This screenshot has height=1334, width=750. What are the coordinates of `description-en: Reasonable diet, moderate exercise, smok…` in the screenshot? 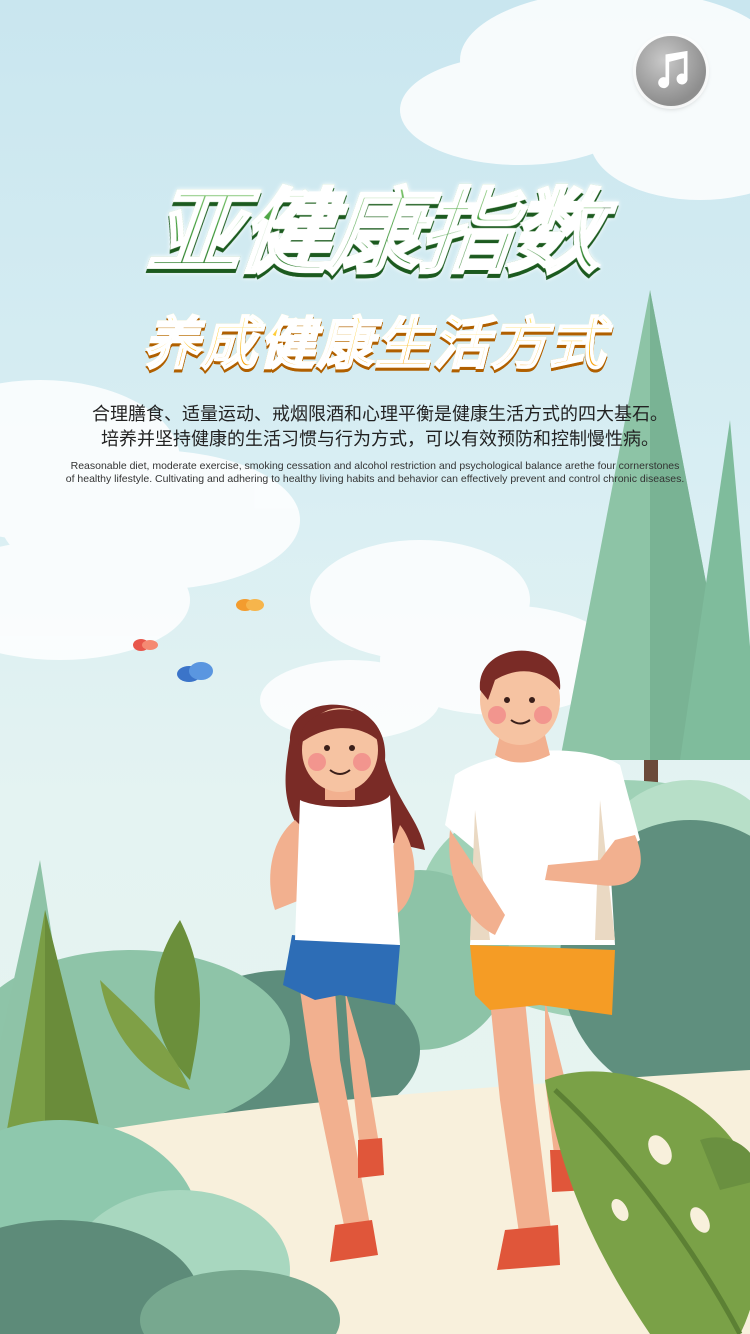 It's located at (375, 473).